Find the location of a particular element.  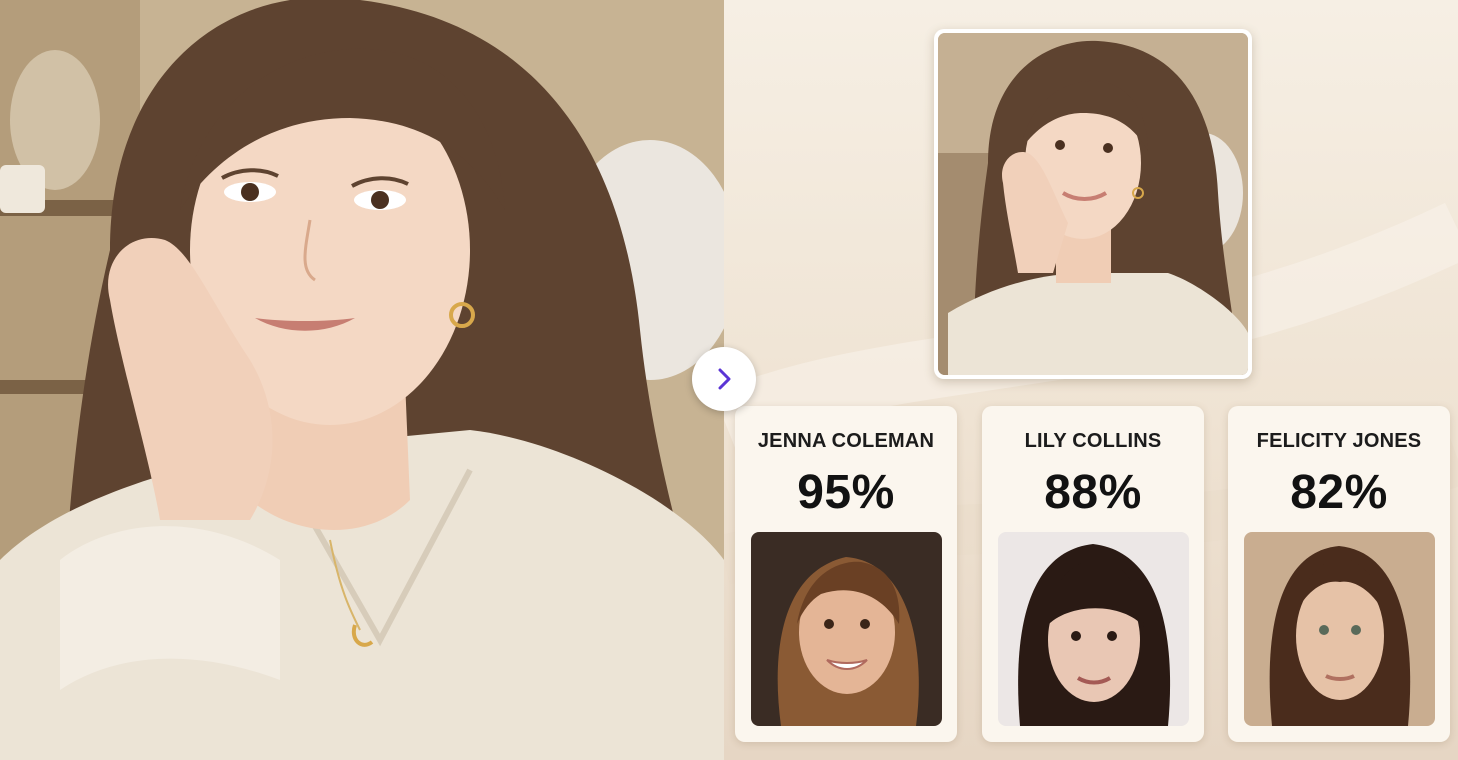

match-card: LILY COLLINS 88% is located at coordinates (1093, 574).